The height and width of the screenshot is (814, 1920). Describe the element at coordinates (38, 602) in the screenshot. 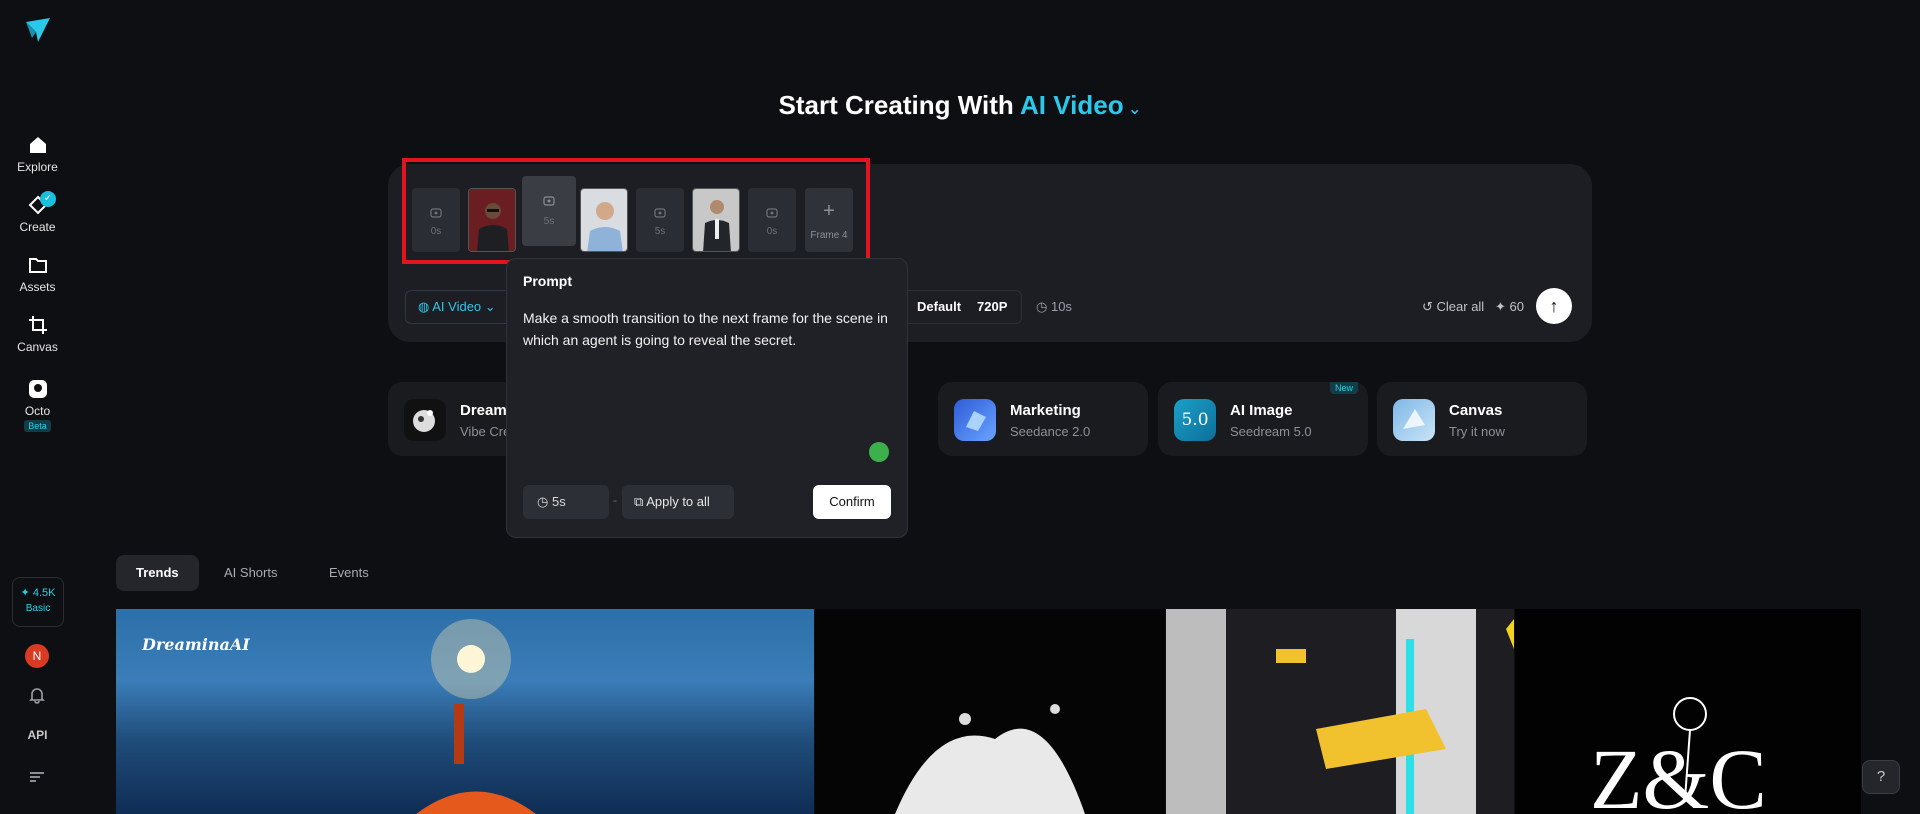

I see `credits-box: ✦ 4.5K Basic` at that location.